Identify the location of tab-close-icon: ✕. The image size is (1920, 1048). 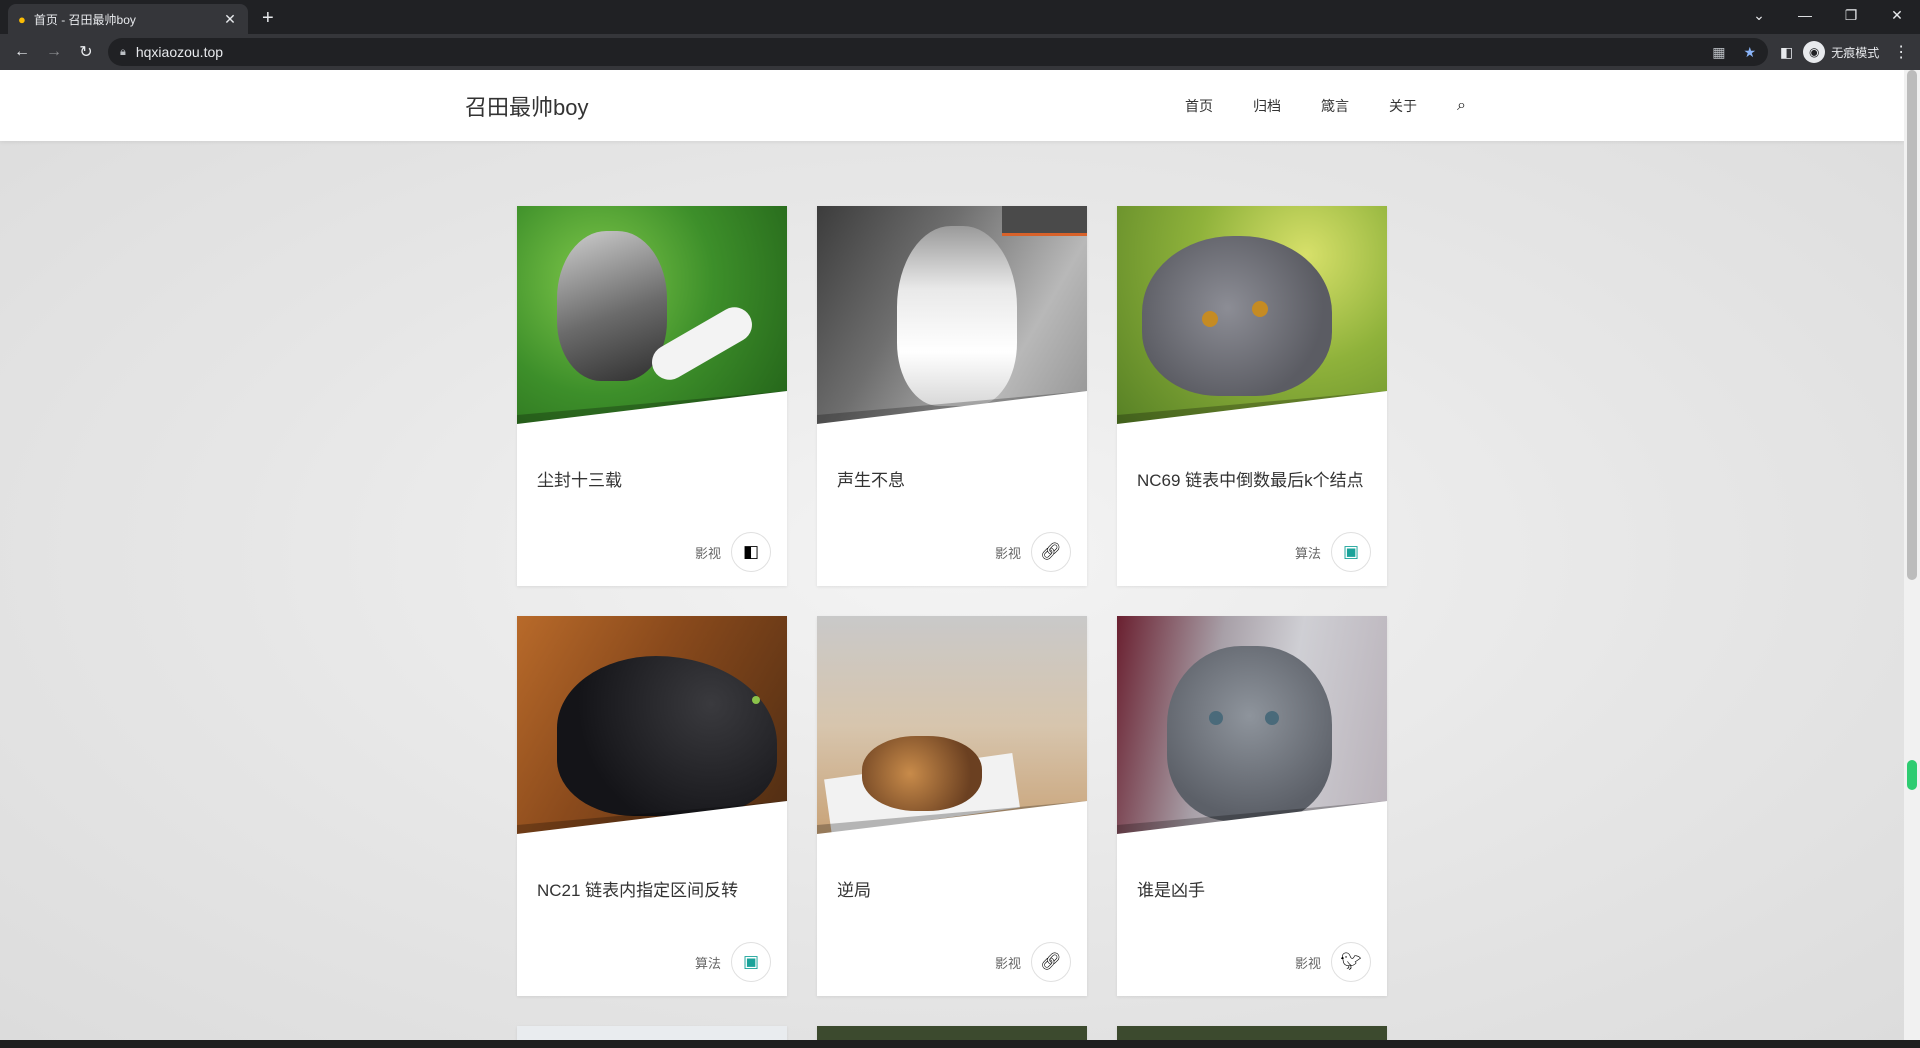
(230, 19).